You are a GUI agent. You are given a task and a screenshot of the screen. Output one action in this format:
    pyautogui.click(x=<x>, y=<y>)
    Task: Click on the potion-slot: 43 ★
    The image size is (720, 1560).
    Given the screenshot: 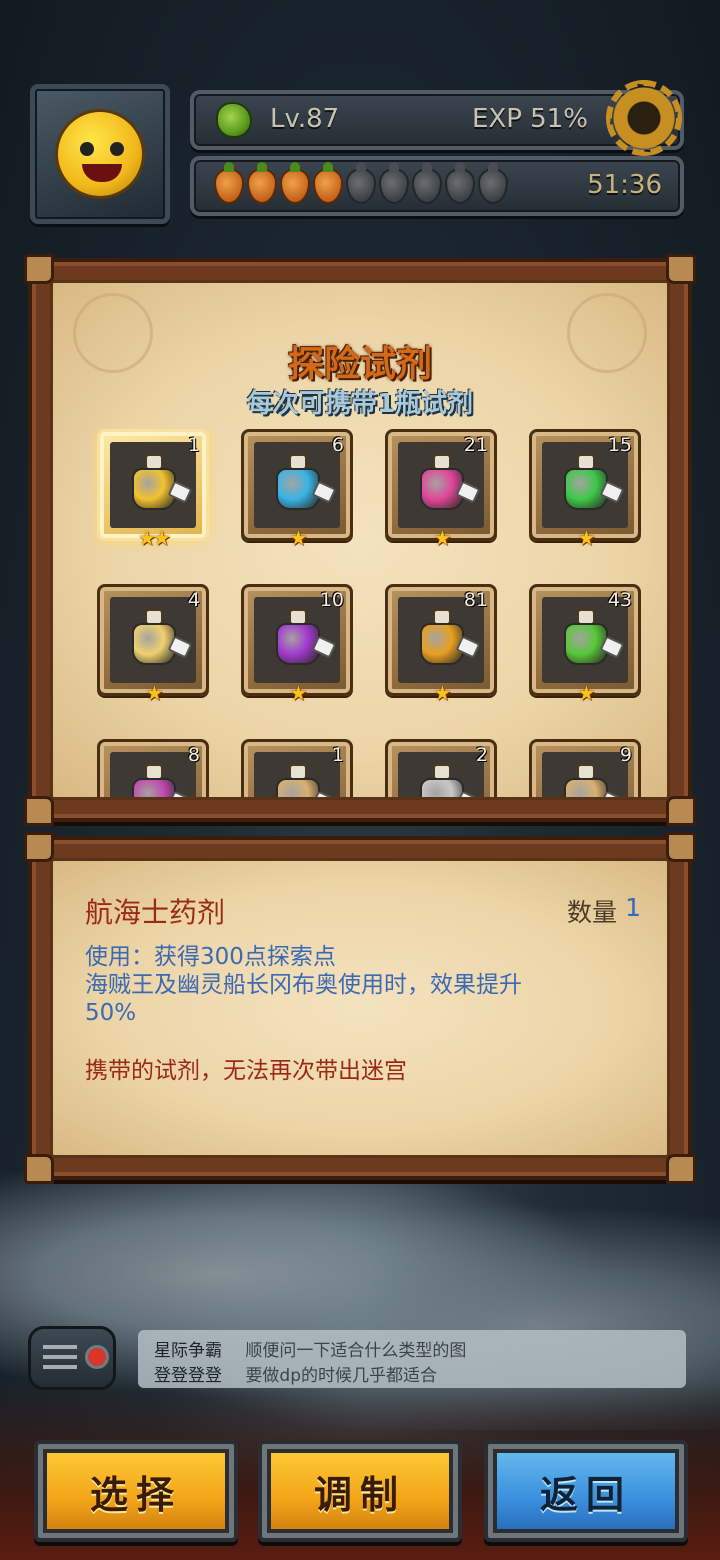 What is the action you would take?
    pyautogui.click(x=585, y=644)
    